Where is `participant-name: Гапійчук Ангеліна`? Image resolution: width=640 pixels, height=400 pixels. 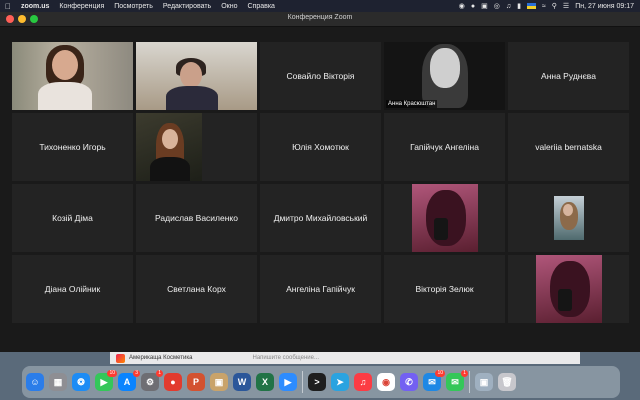 participant-name: Гапійчук Ангеліна is located at coordinates (444, 147).